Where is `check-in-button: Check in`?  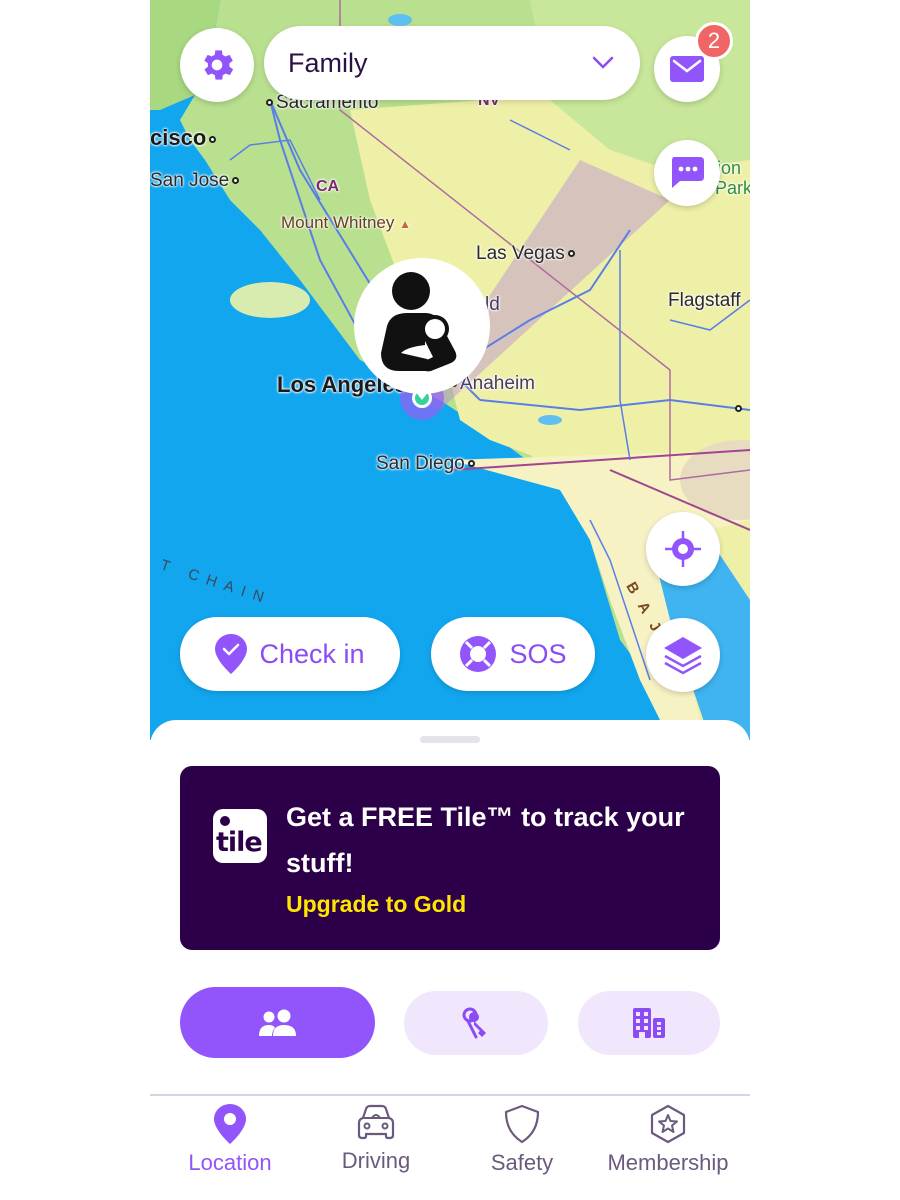
check-in-button: Check in is located at coordinates (290, 654).